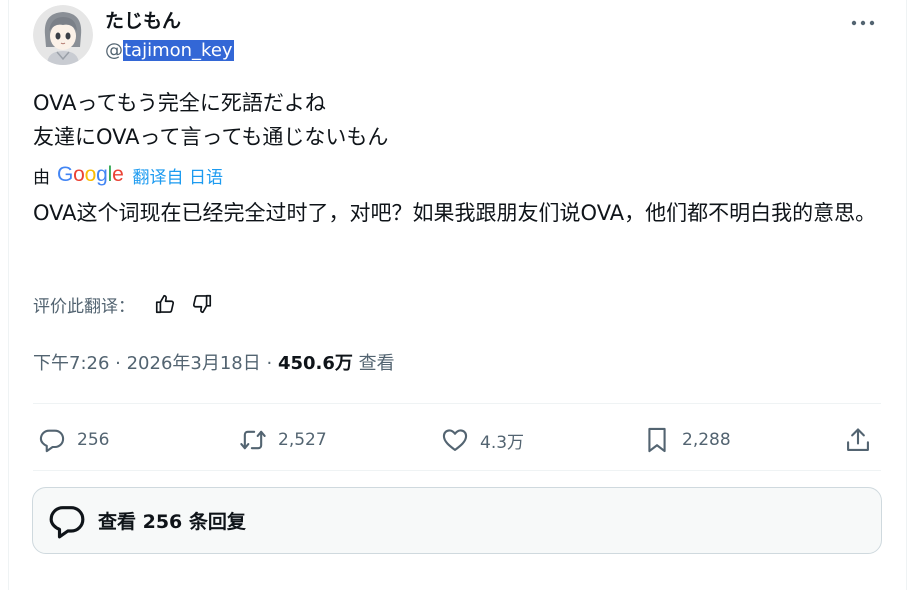  Describe the element at coordinates (502, 442) in the screenshot. I see `like-count: 4.3万` at that location.